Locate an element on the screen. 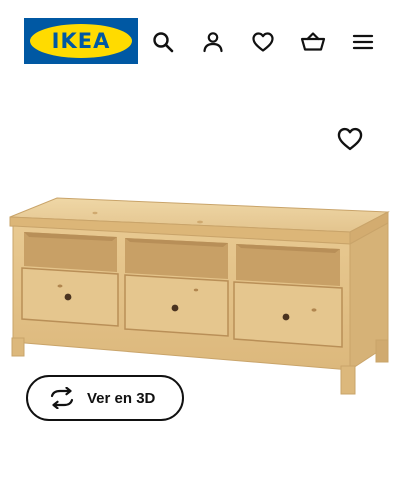  view-3d-button: Ver en 3D is located at coordinates (105, 398).